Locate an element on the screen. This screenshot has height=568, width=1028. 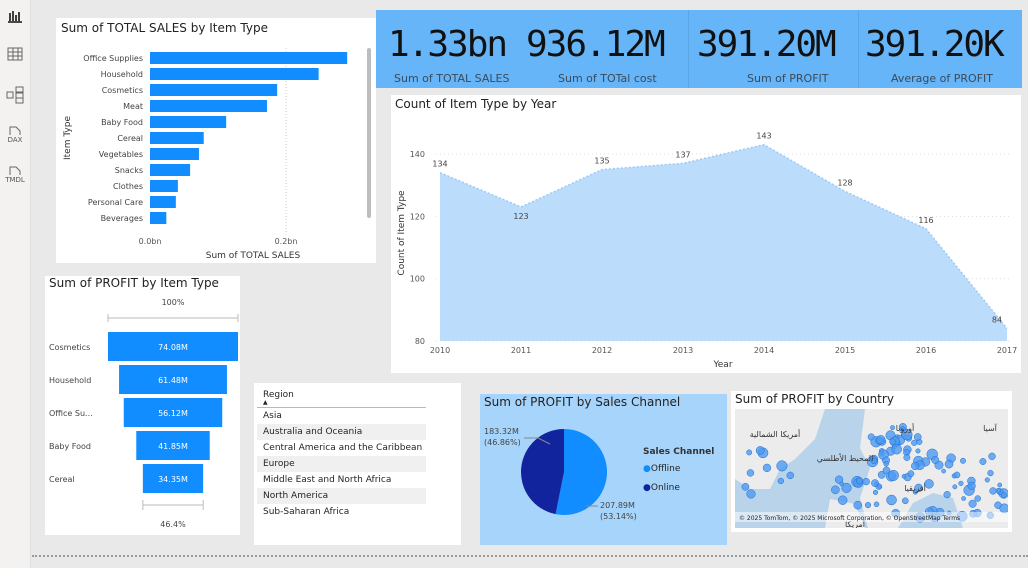
category-label: Snacks is located at coordinates (129, 170).